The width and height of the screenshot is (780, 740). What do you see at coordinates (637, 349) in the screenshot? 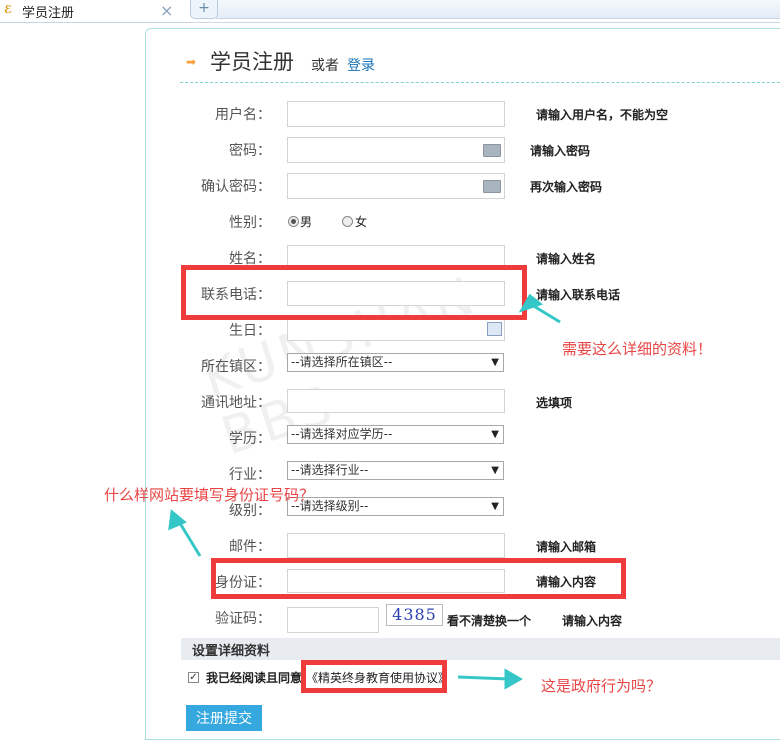
I see `annotation-note-detail: 需要这么详细的资料！` at bounding box center [637, 349].